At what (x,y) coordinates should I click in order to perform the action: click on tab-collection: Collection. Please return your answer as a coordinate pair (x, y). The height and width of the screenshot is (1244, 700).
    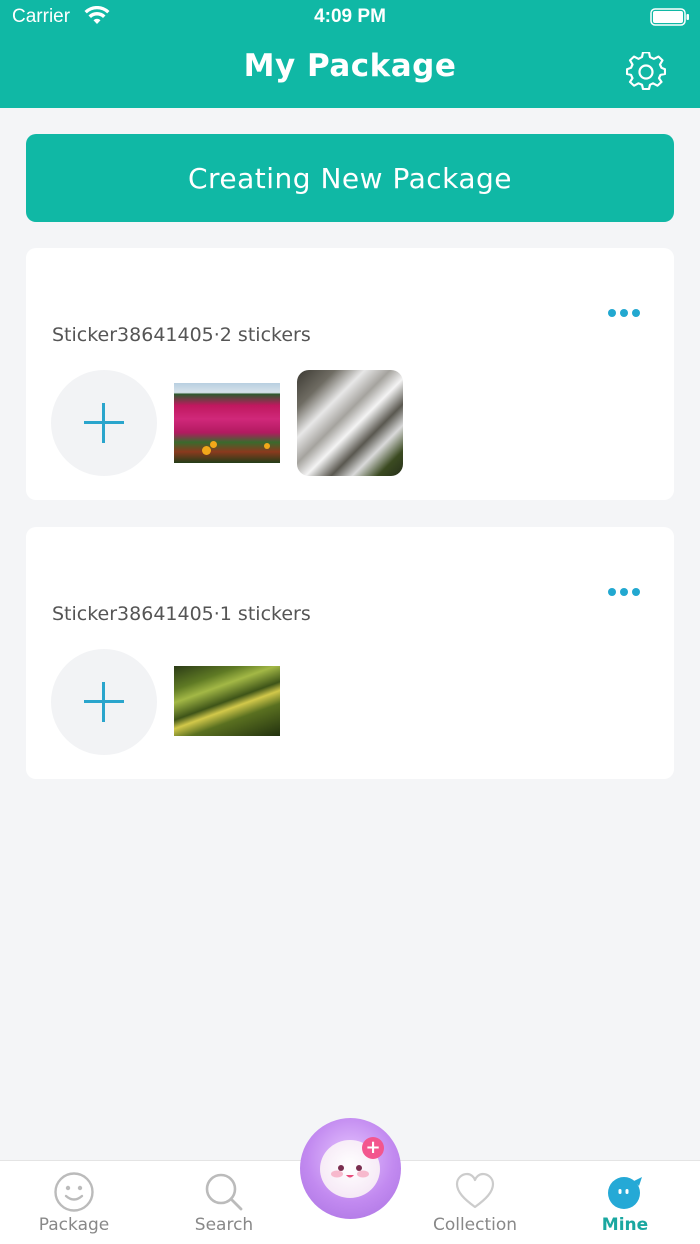
    Looking at the image, I should click on (475, 1202).